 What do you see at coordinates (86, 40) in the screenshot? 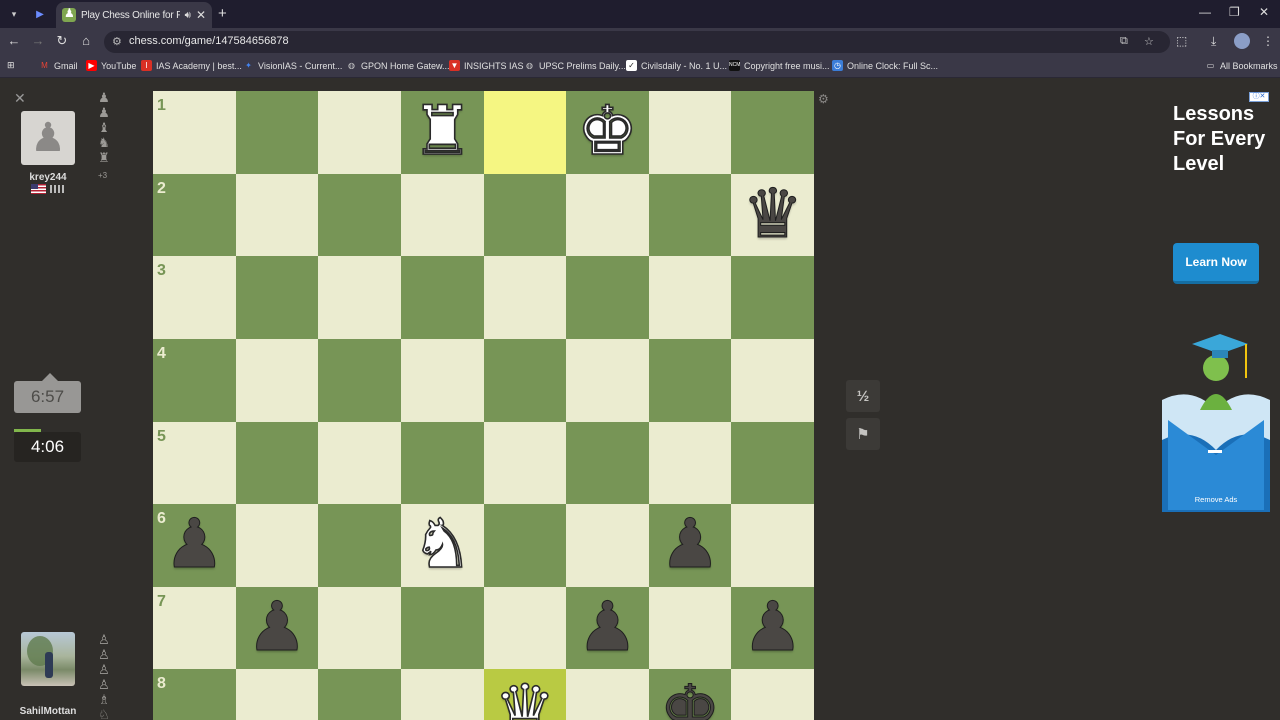
I see `home-icon: ⌂` at bounding box center [86, 40].